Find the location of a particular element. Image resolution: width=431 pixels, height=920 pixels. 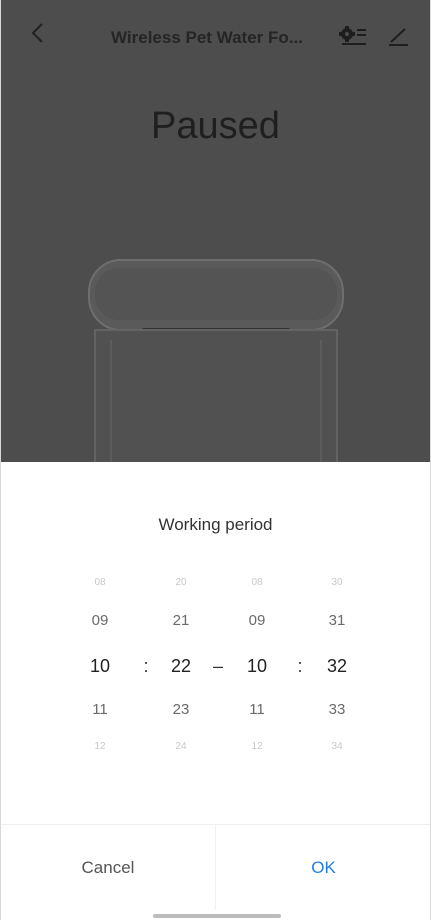

edit-button is located at coordinates (398, 36).